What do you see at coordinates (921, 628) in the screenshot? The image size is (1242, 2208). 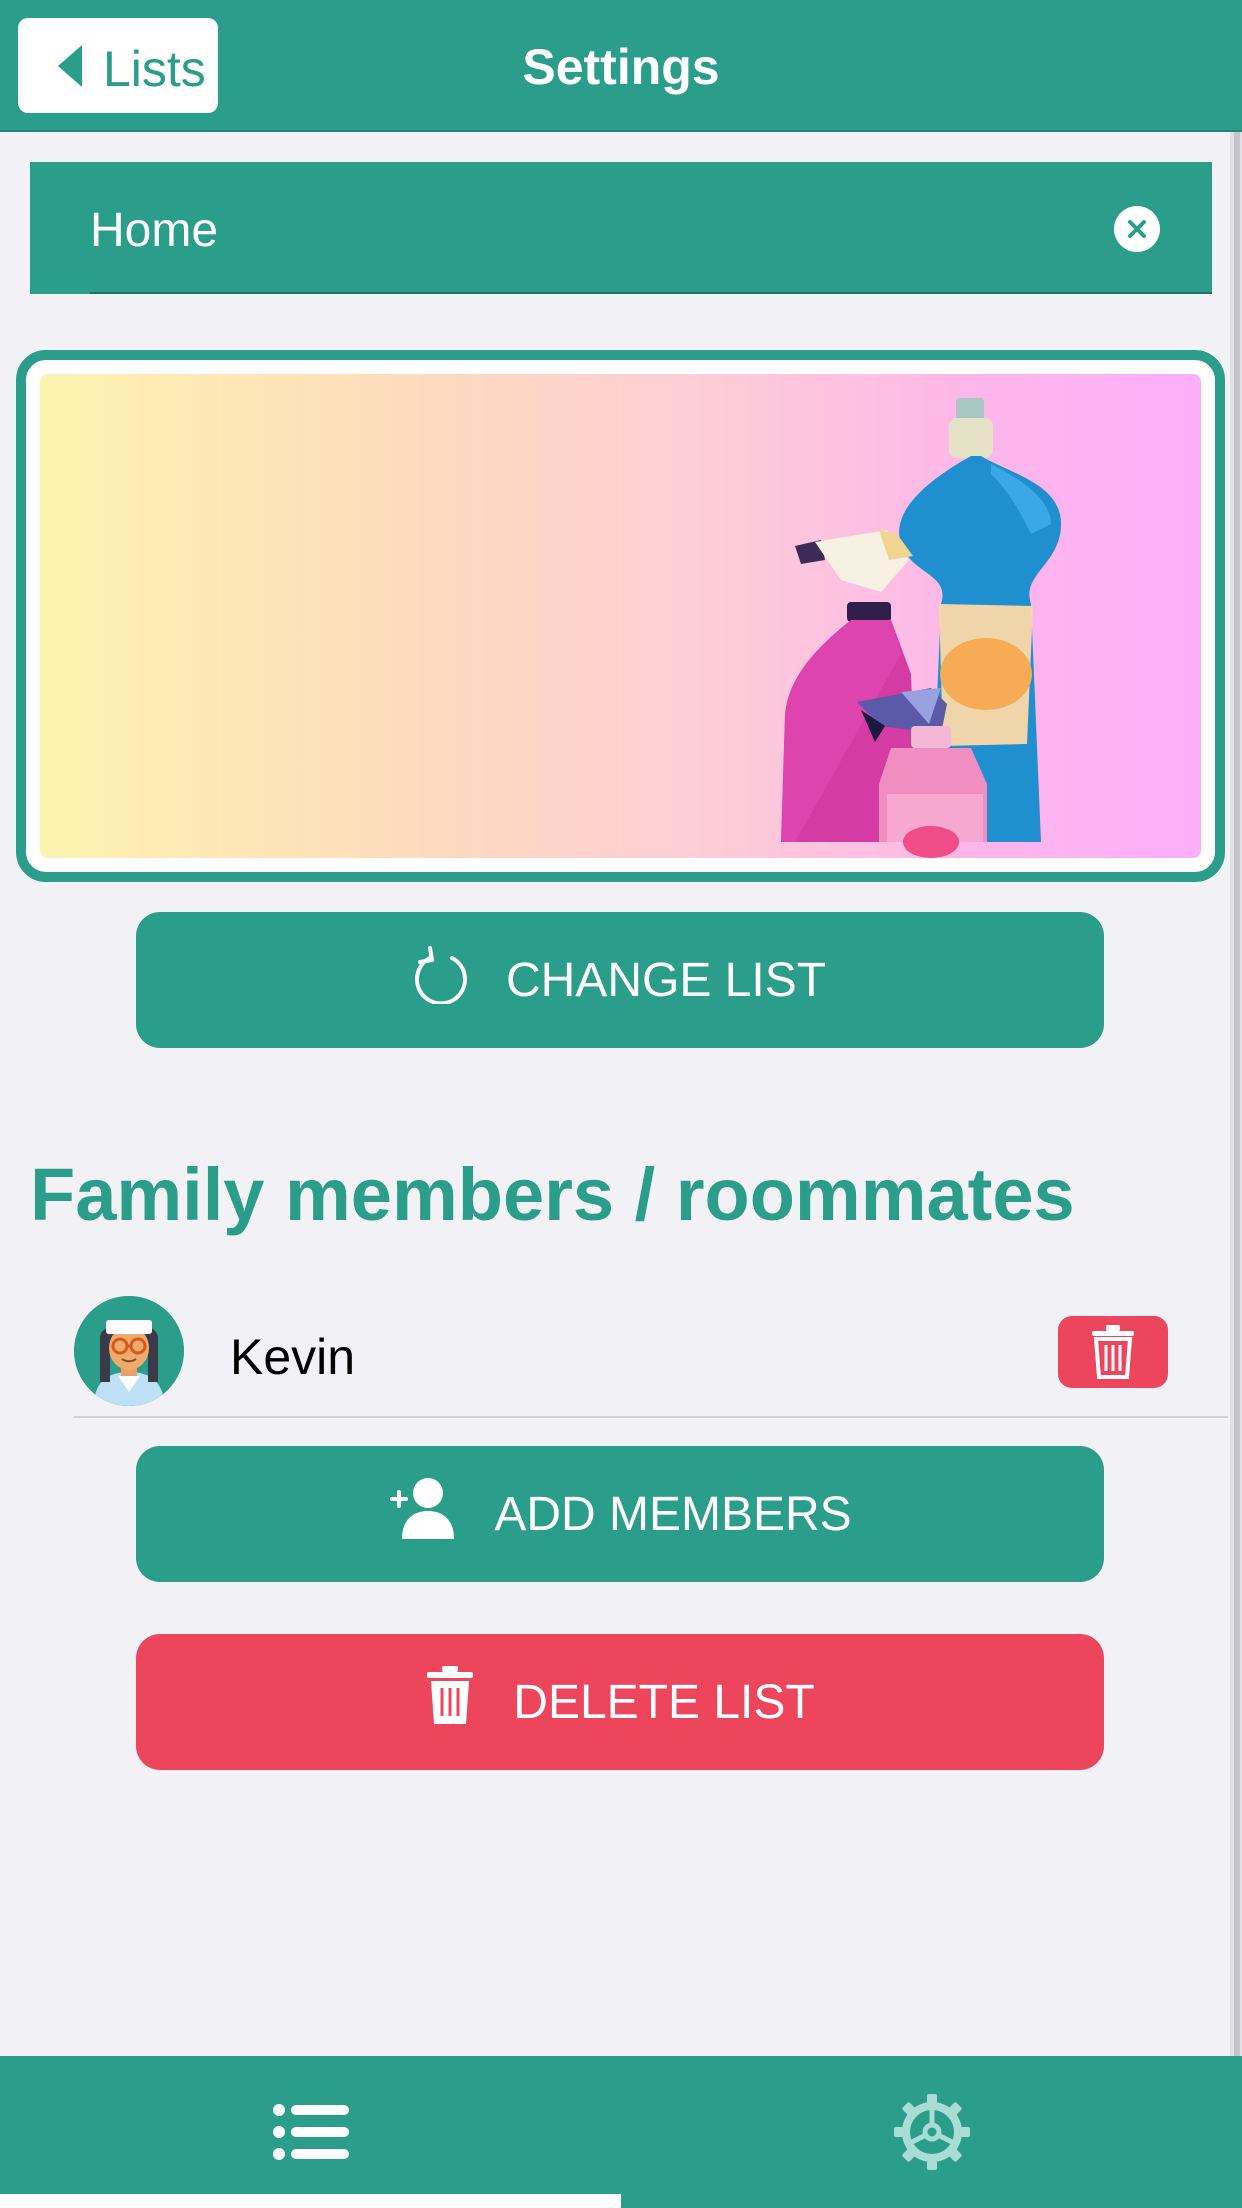 I see `cleaning-bottles-illustration` at bounding box center [921, 628].